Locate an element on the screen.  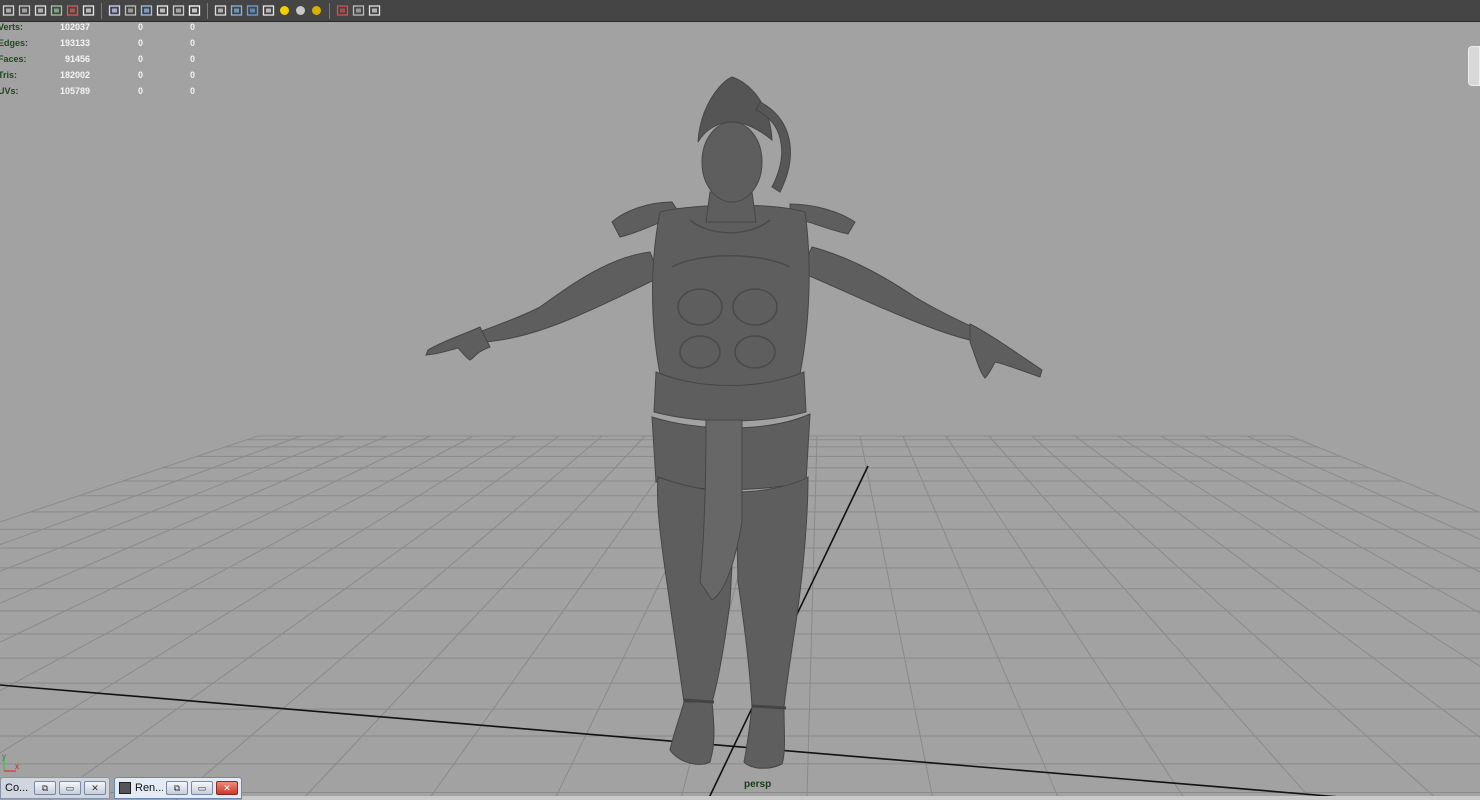
gate-icon is located at coordinates (146, 10).